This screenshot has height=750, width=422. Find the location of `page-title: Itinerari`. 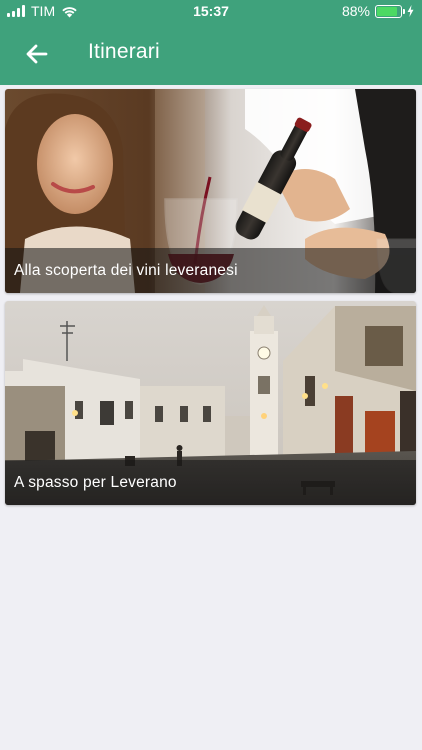

page-title: Itinerari is located at coordinates (124, 51).